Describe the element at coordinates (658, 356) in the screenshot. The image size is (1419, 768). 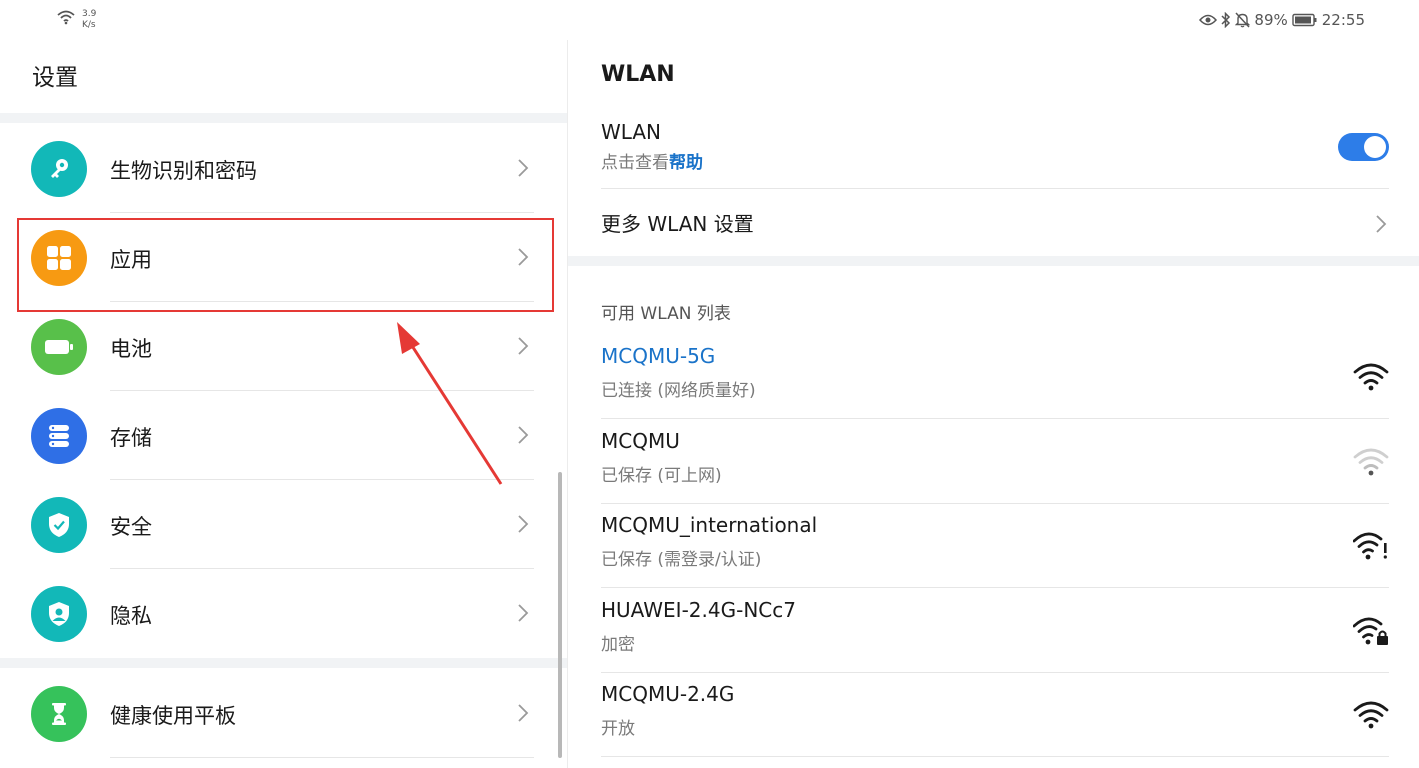
I see `network-name: MCQMU-5G` at that location.